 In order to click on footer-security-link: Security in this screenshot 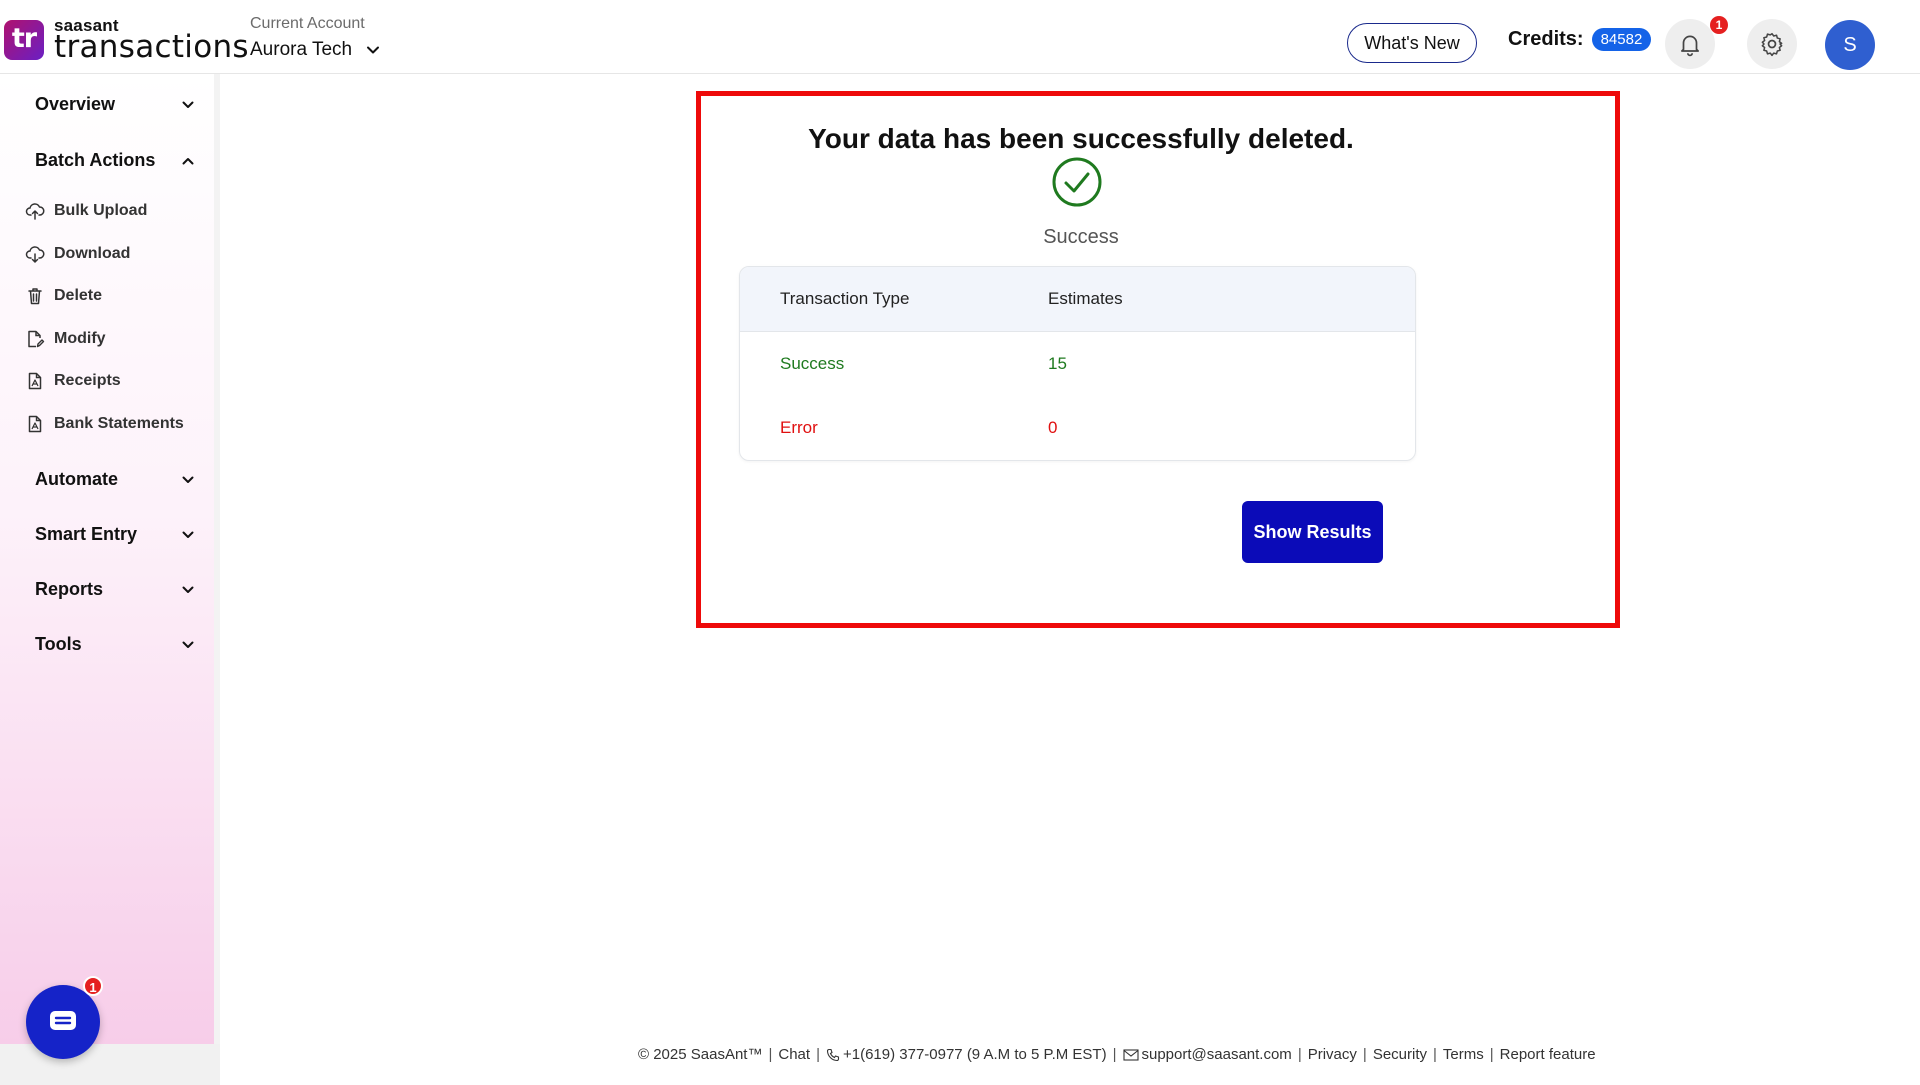, I will do `click(1400, 1054)`.